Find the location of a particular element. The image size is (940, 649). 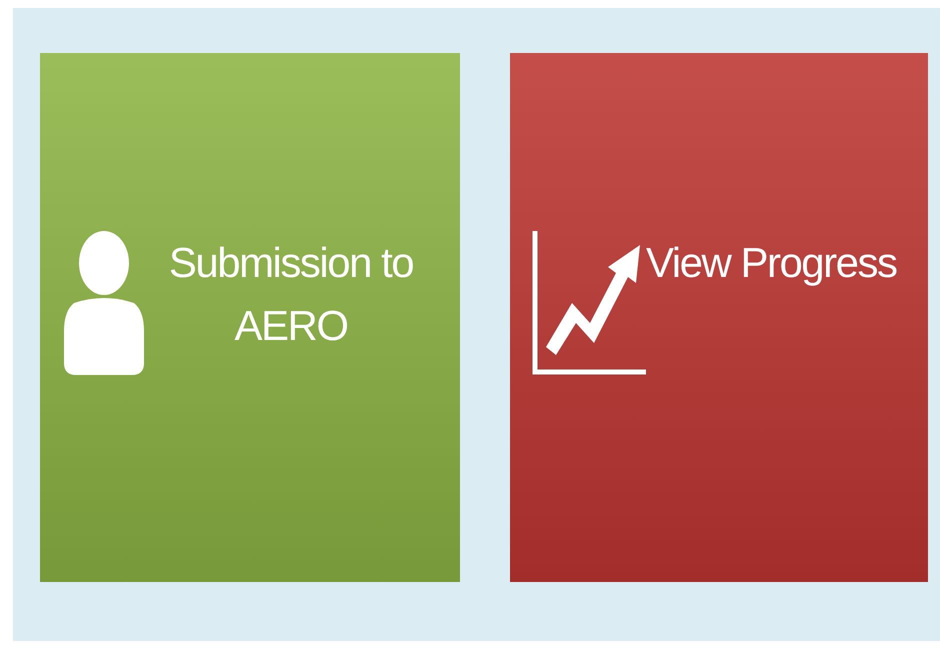

user-icon is located at coordinates (104, 302).